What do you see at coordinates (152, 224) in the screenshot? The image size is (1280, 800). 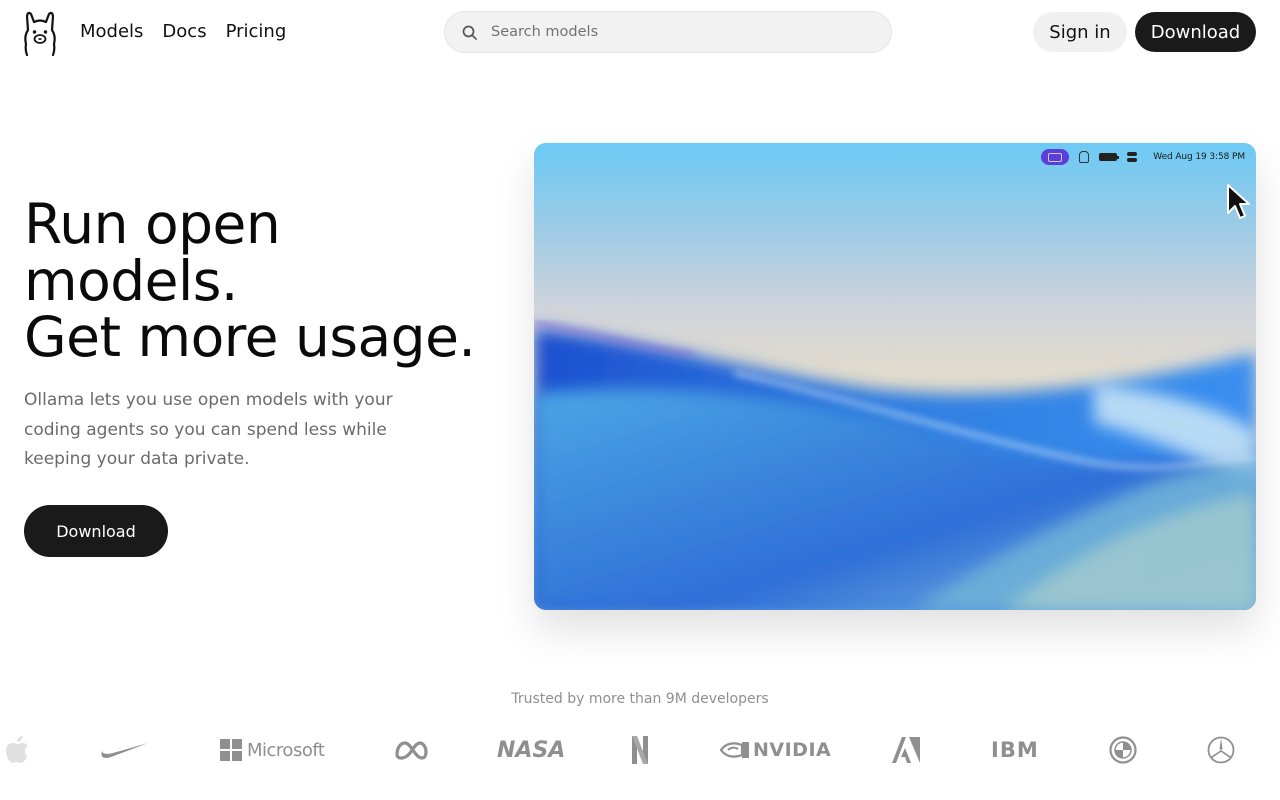 I see `hero-title-line: Run open` at bounding box center [152, 224].